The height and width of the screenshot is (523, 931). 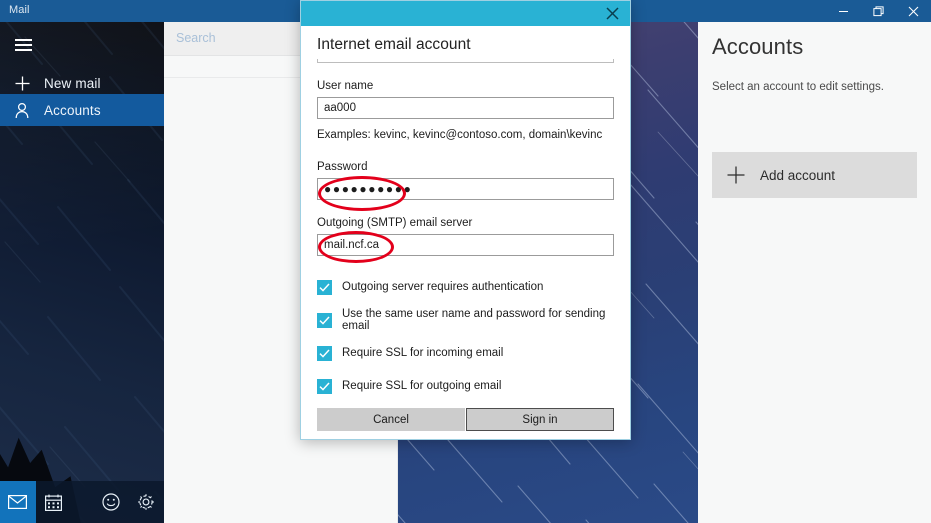 I want to click on search-placeholder: Search, so click(x=196, y=38).